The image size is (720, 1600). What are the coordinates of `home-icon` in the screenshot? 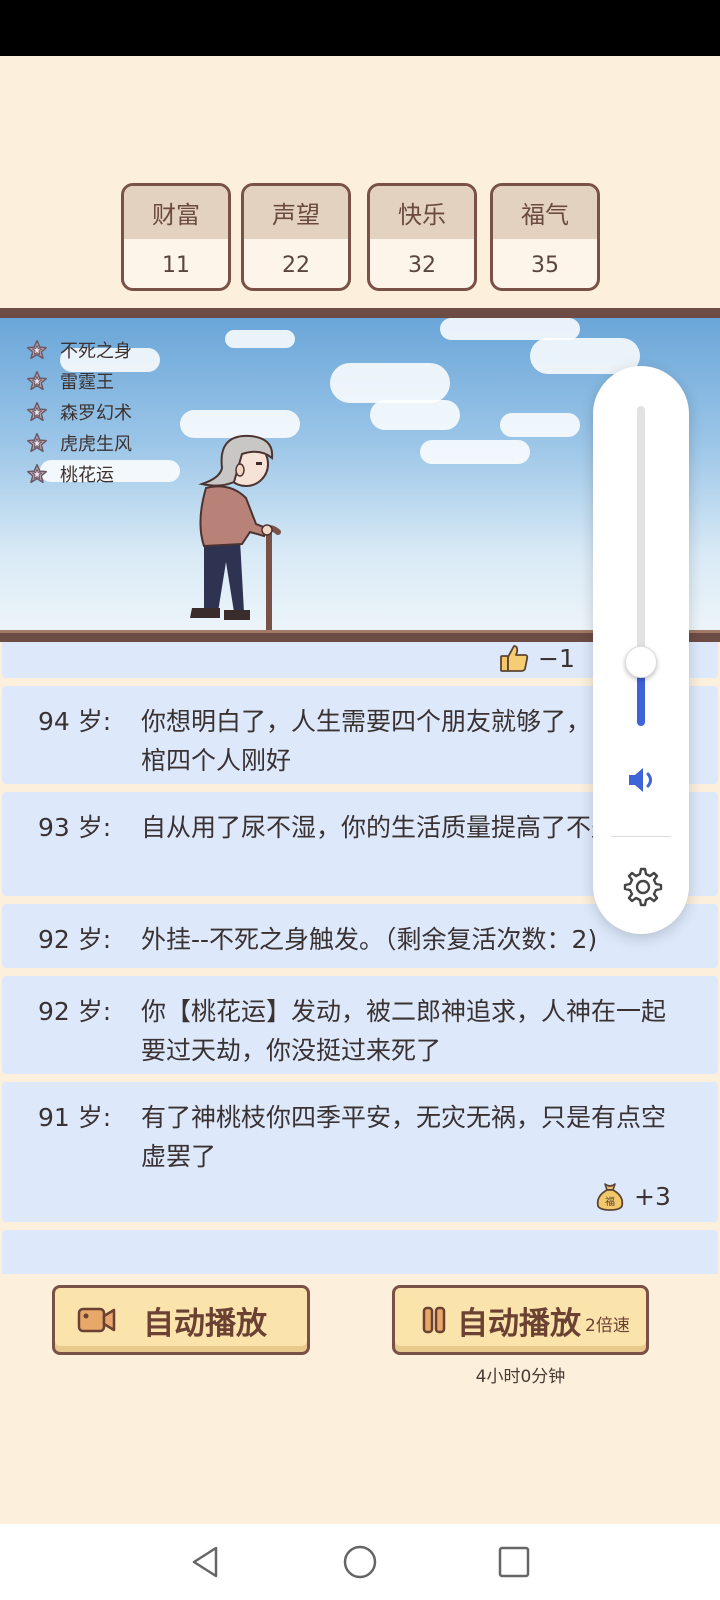 It's located at (360, 1562).